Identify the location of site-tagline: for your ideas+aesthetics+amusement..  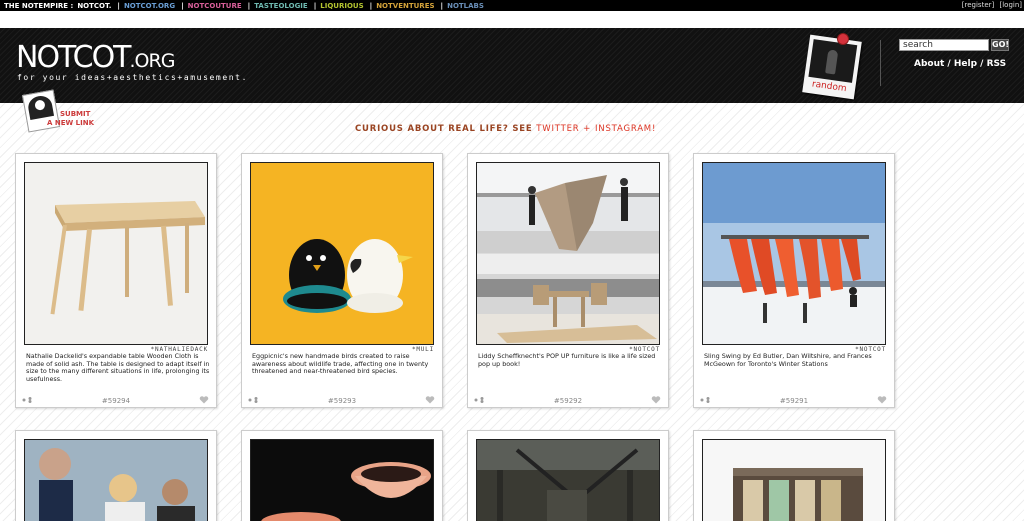
(132, 77).